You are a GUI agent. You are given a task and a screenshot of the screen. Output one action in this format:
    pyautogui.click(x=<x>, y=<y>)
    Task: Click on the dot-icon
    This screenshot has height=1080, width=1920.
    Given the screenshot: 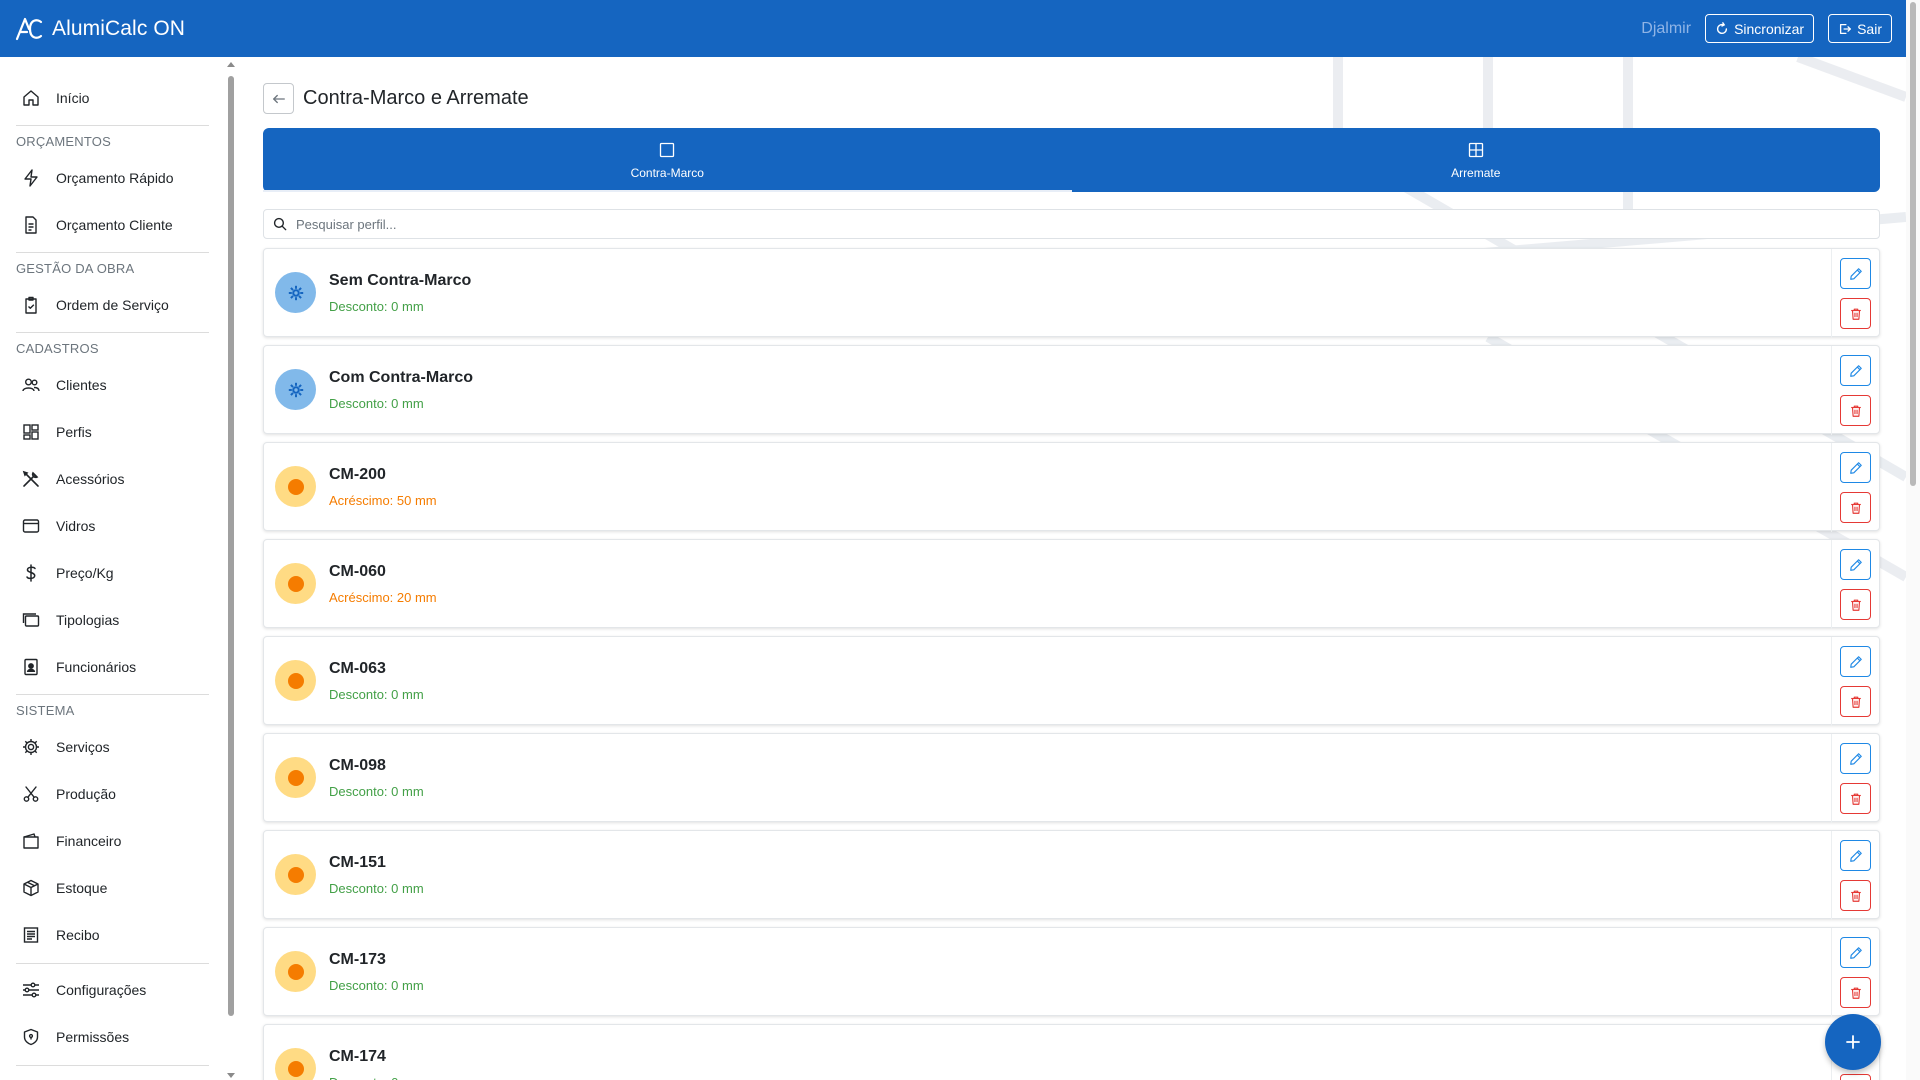 What is the action you would take?
    pyautogui.click(x=295, y=583)
    